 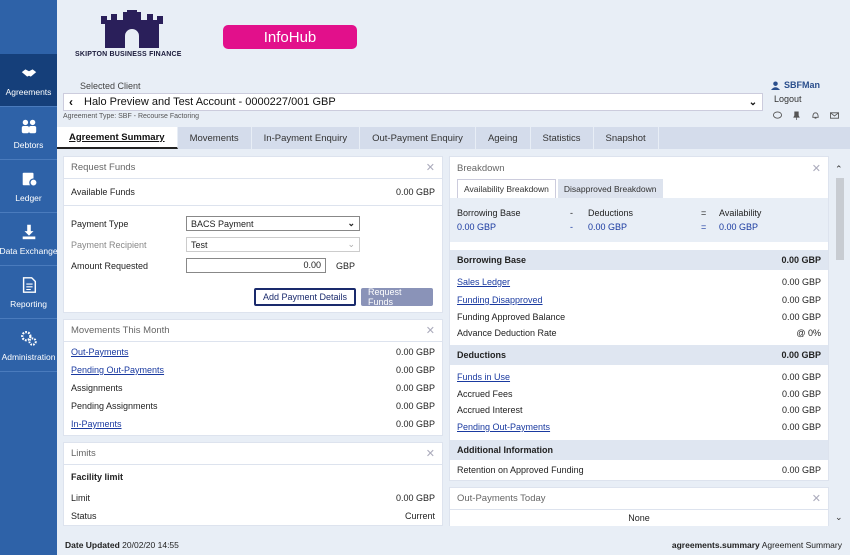 I want to click on amount-input: 0.00, so click(x=256, y=265).